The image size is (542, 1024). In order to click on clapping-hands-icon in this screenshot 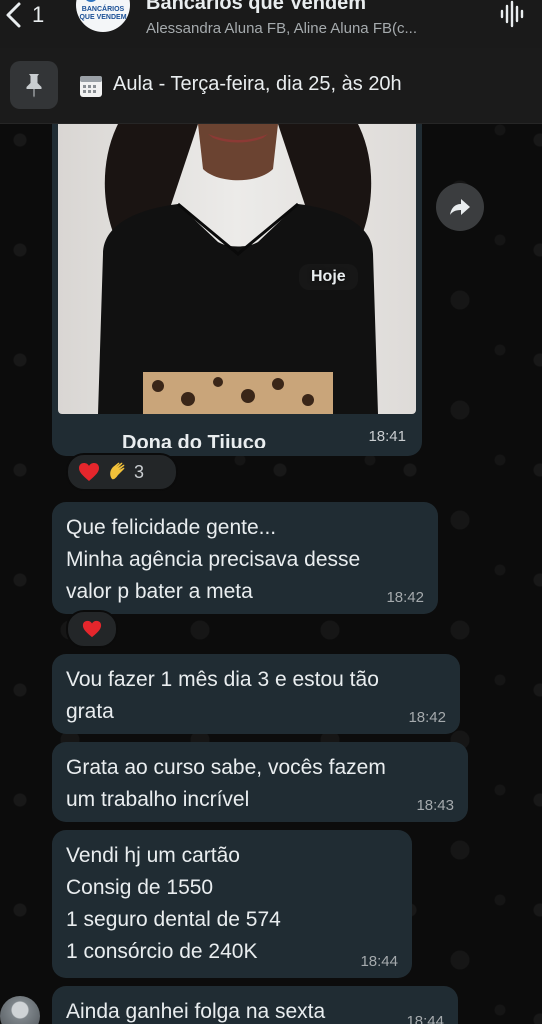, I will do `click(117, 471)`.